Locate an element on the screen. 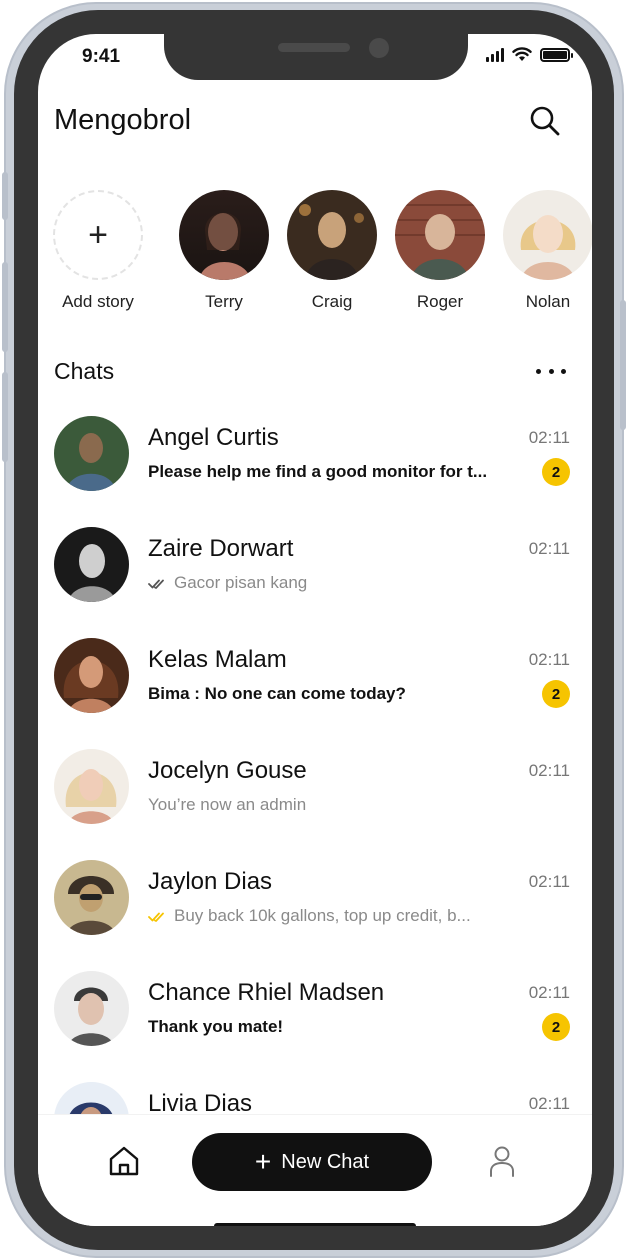 The height and width of the screenshot is (1260, 628). stories-row: + Add story Terry Craig Roger Nolan is located at coordinates (315, 255).